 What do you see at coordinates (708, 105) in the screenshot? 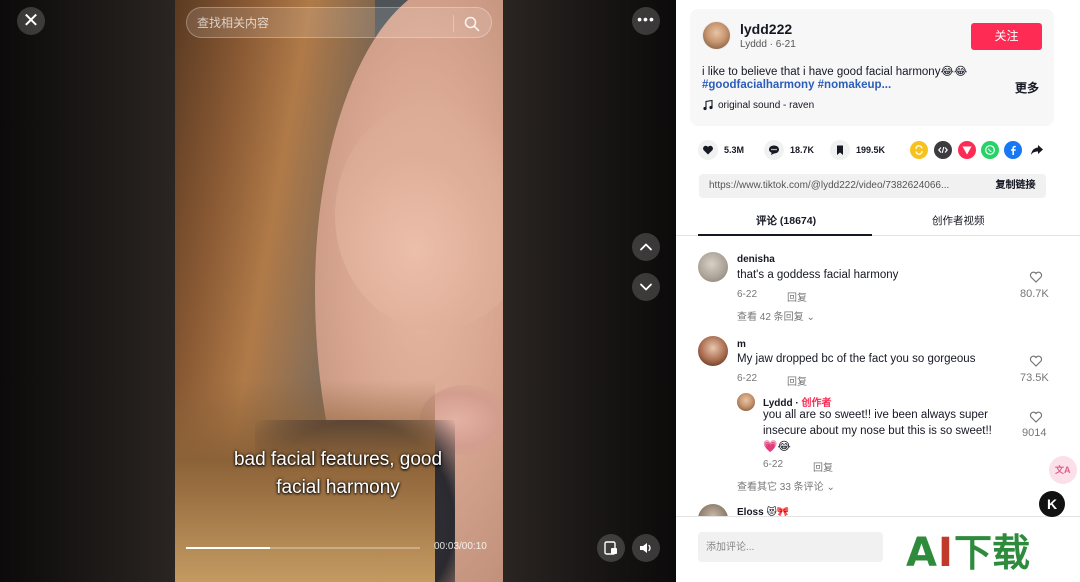
I see `music-note-icon` at bounding box center [708, 105].